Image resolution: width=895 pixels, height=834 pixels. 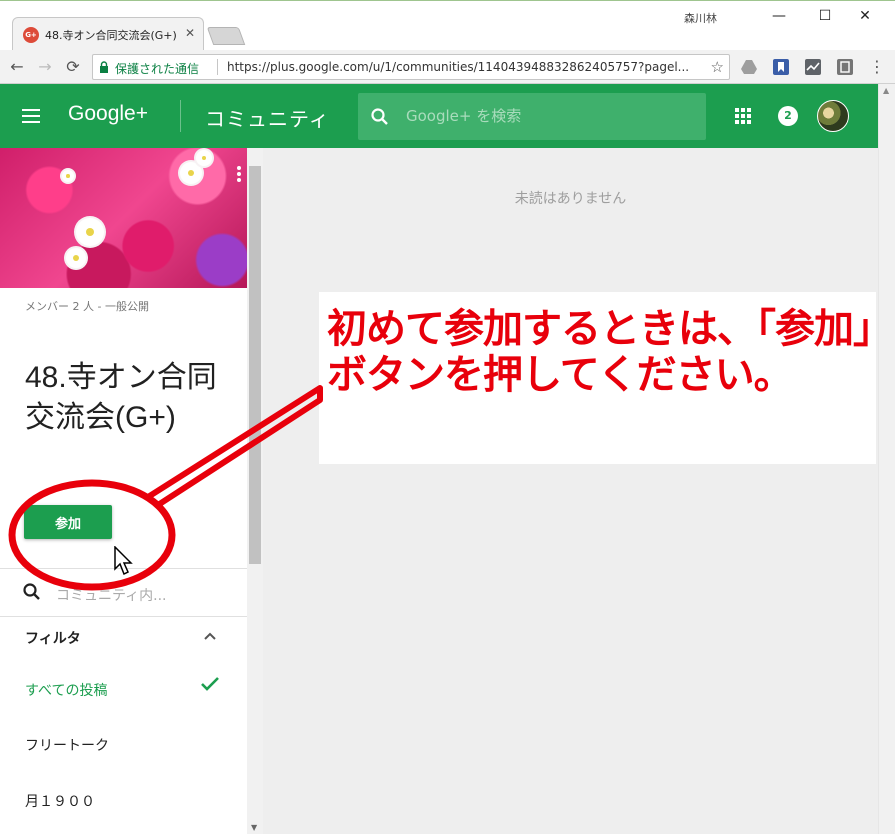 I want to click on google-plus-search, so click(x=532, y=116).